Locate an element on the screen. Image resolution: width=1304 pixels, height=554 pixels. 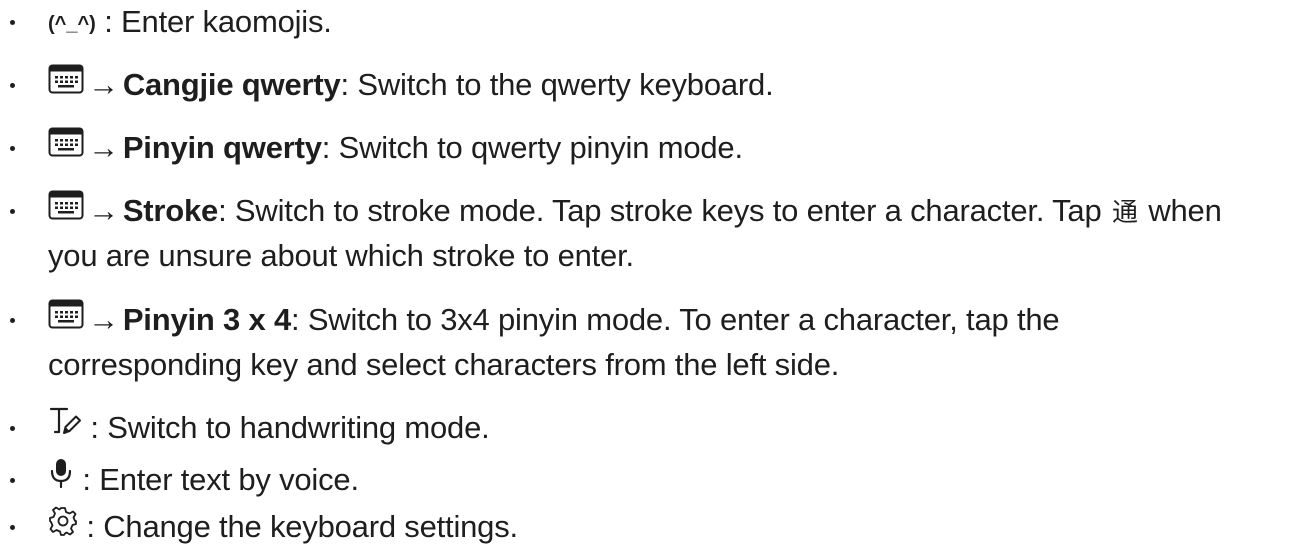
gear-icon is located at coordinates (63, 526).